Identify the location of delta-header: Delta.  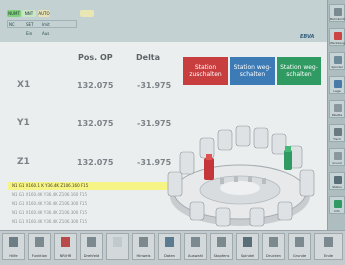
(148, 57).